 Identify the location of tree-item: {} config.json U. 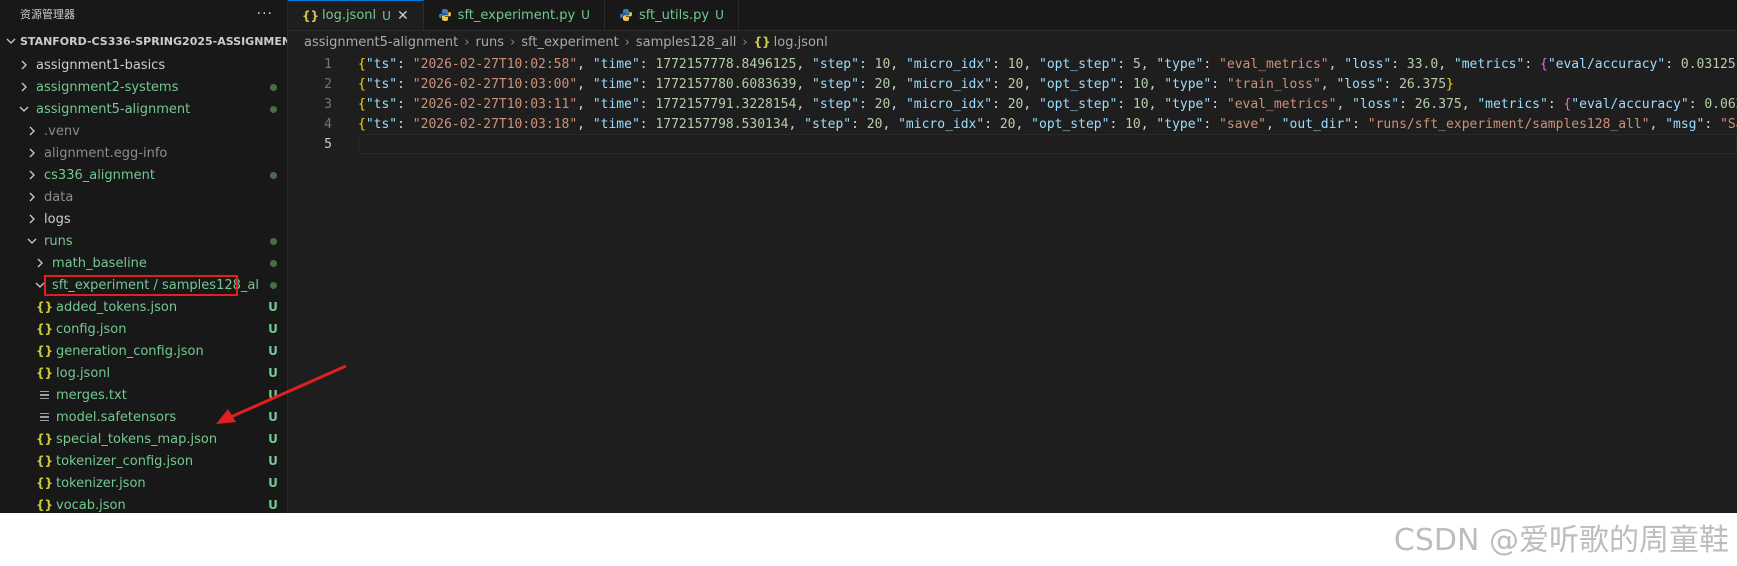
(143, 329).